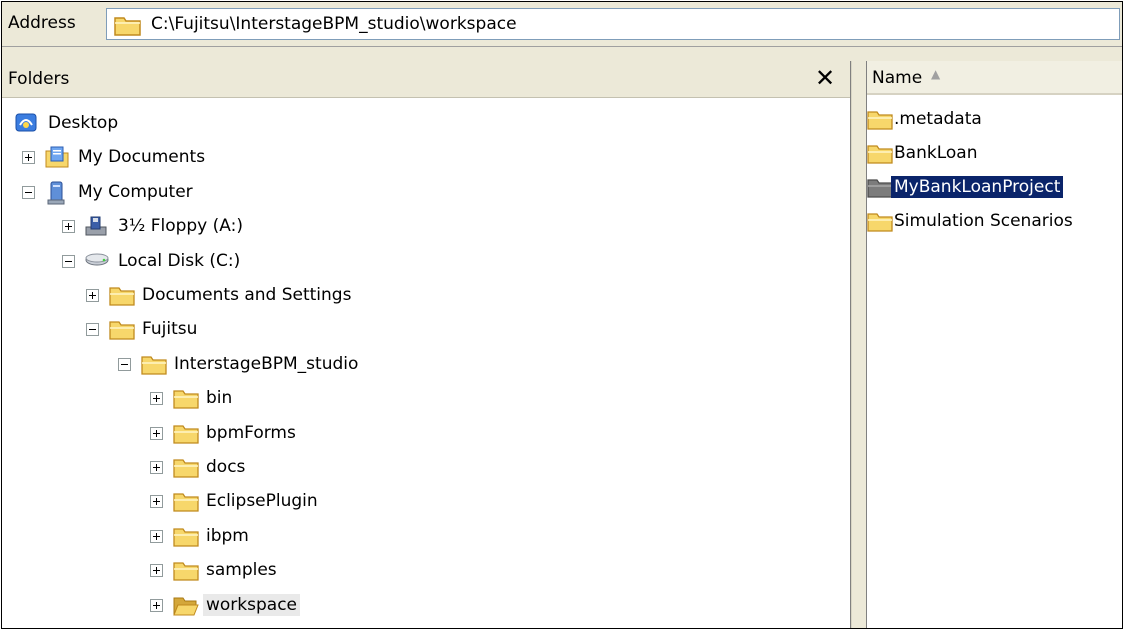 Image resolution: width=1125 pixels, height=631 pixels. I want to click on folders-header: Folders ✕, so click(426, 79).